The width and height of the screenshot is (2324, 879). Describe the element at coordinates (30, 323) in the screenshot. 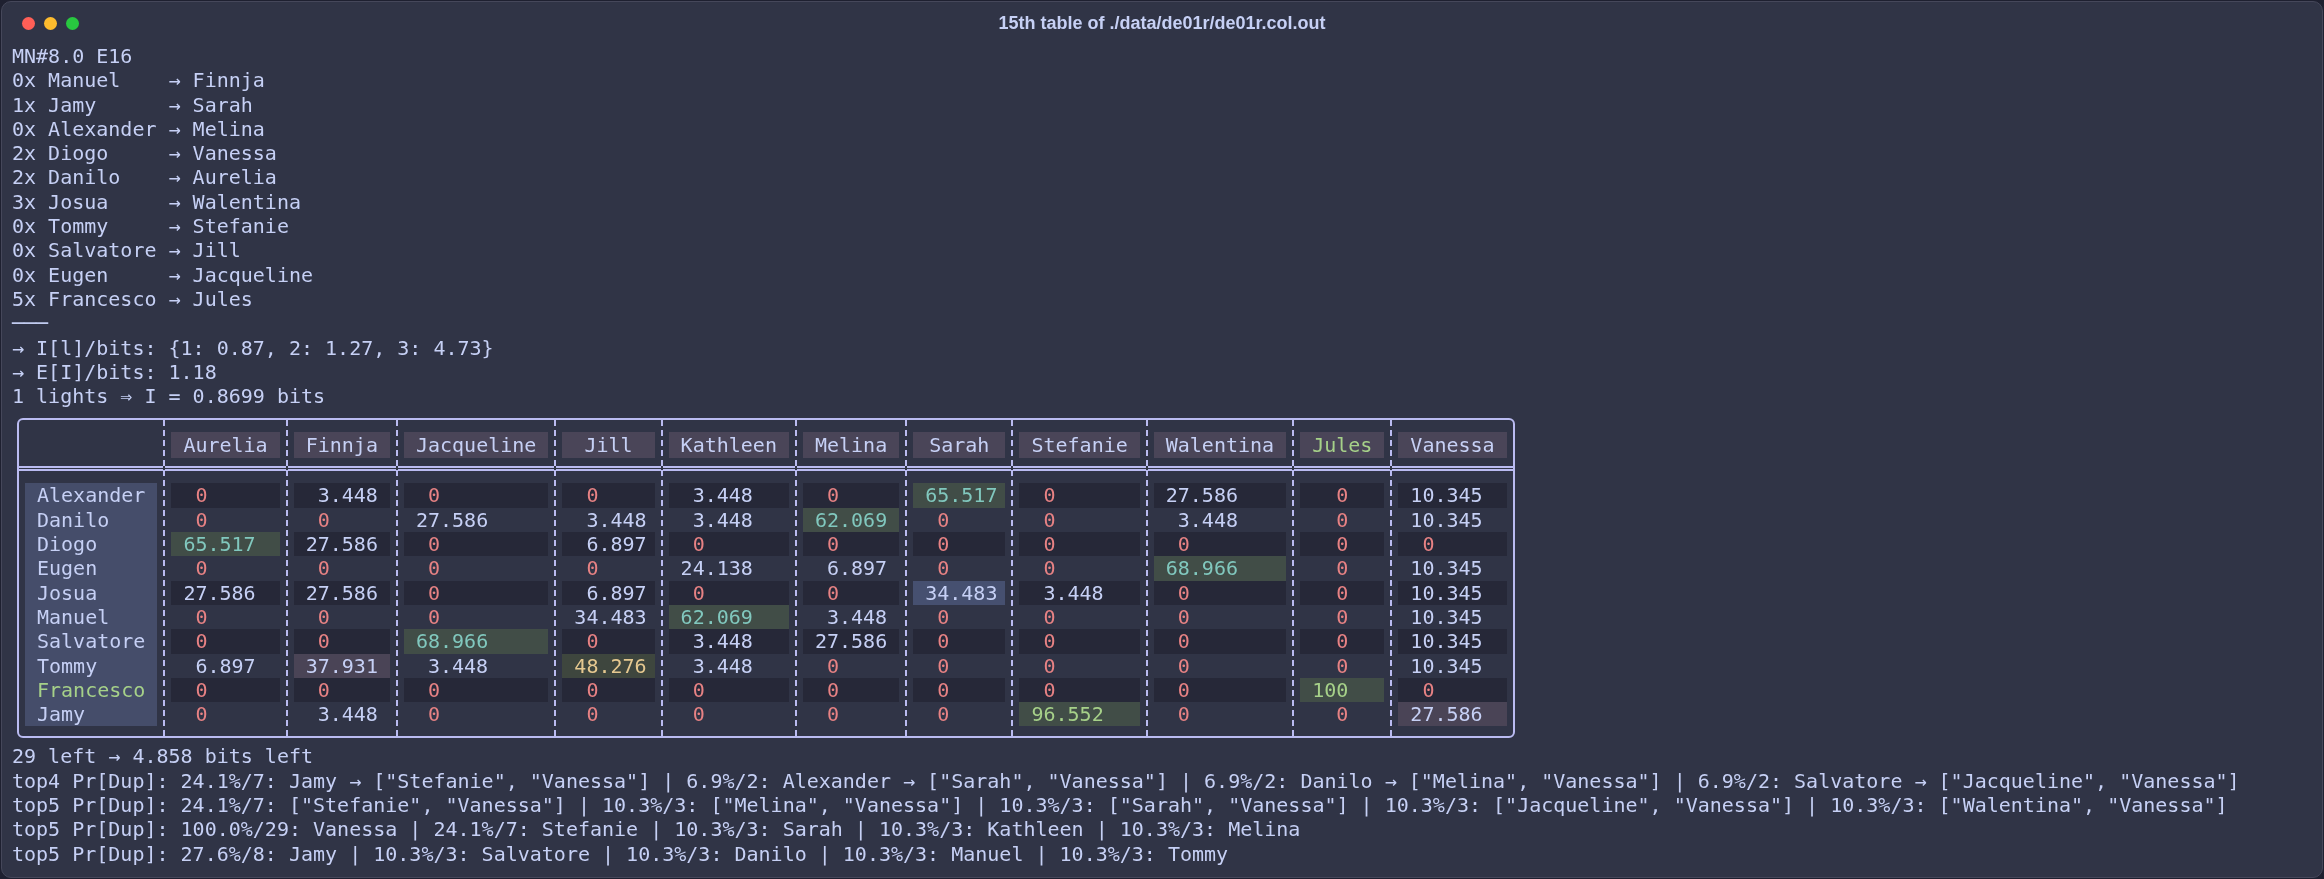

I see `output-line: ───` at that location.